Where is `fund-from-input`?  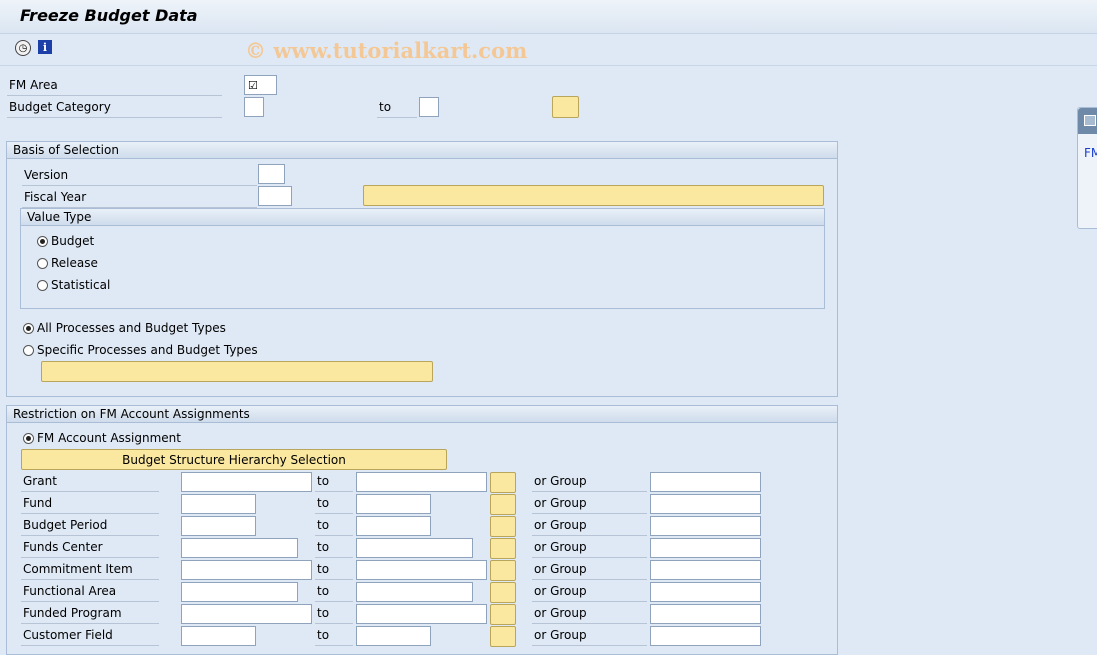
fund-from-input is located at coordinates (218, 504).